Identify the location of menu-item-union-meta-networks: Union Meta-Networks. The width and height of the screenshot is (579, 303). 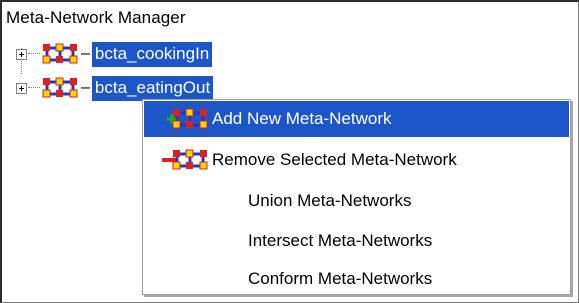
(356, 201).